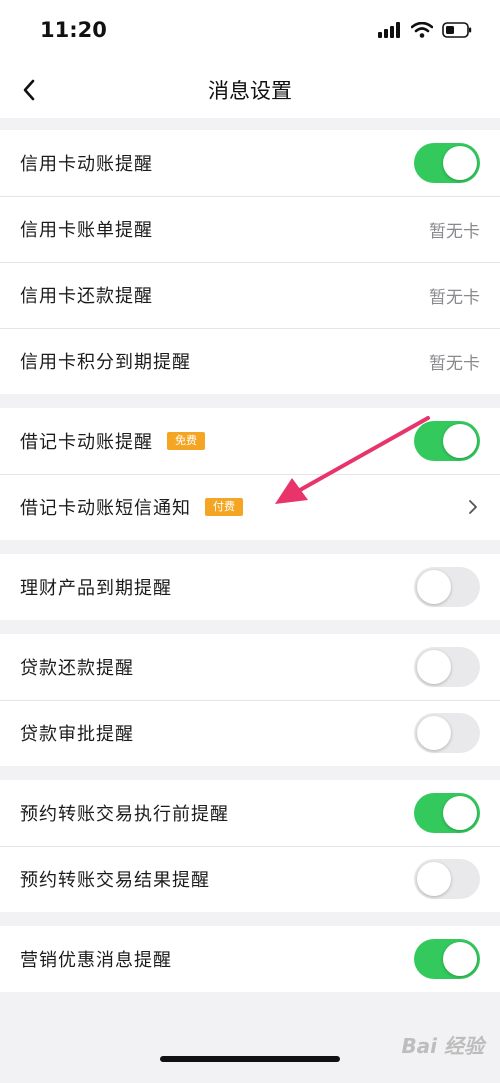 Image resolution: width=500 pixels, height=1083 pixels. I want to click on row-label: 信用卡账单提醒, so click(86, 230).